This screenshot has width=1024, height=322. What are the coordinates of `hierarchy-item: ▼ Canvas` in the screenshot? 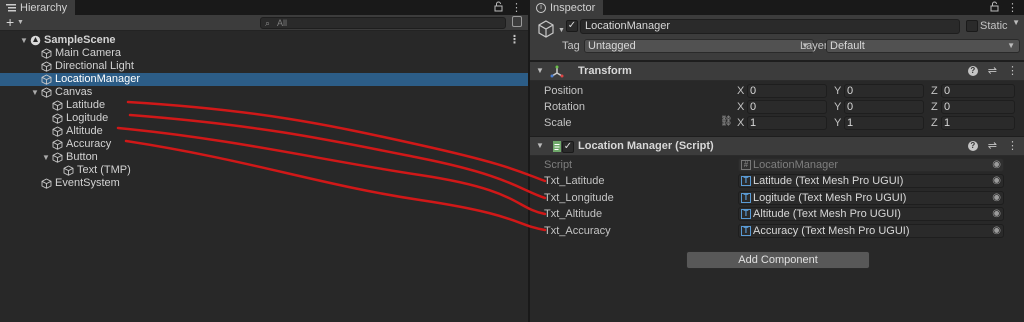 It's located at (264, 92).